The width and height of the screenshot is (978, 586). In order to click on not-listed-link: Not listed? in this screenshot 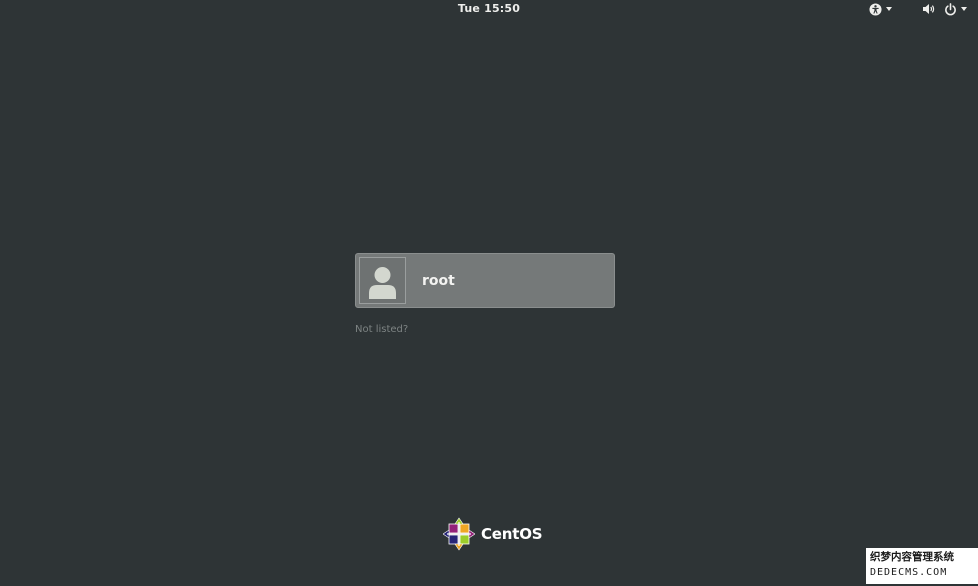, I will do `click(381, 329)`.